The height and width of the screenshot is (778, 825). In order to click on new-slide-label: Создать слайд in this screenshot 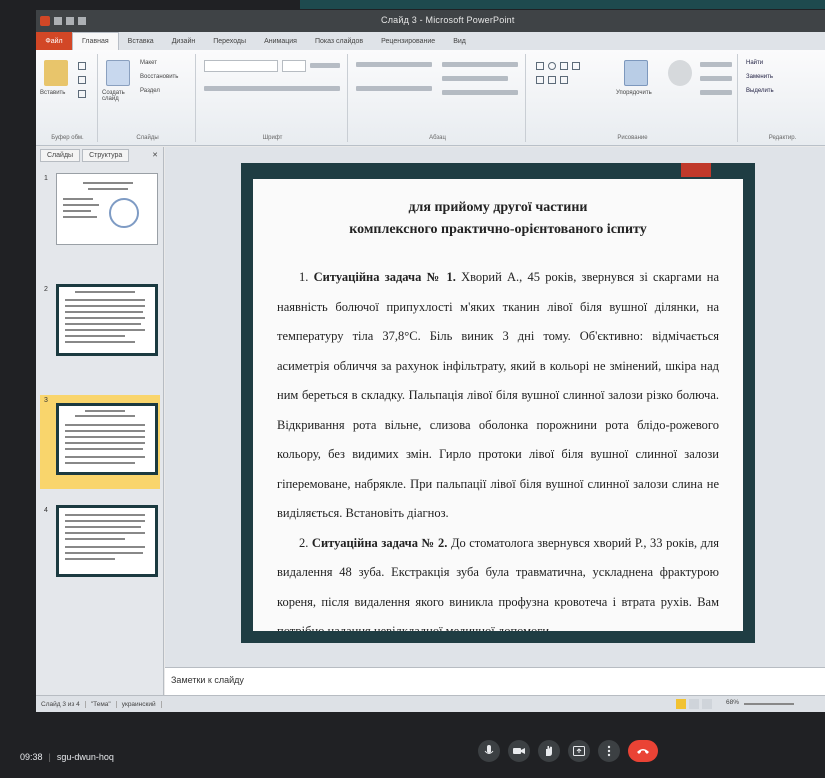, I will do `click(120, 96)`.